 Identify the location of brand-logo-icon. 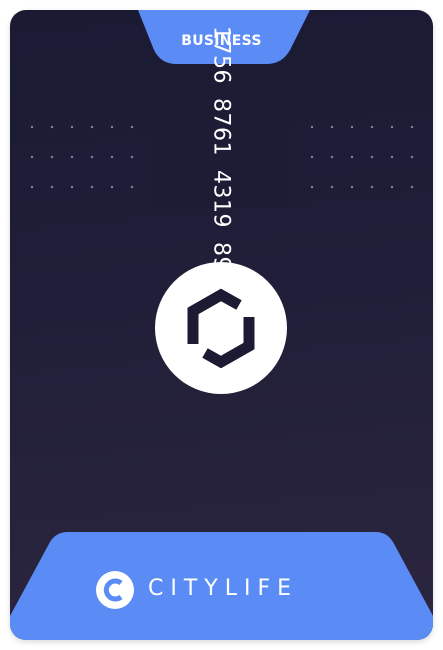
(115, 590).